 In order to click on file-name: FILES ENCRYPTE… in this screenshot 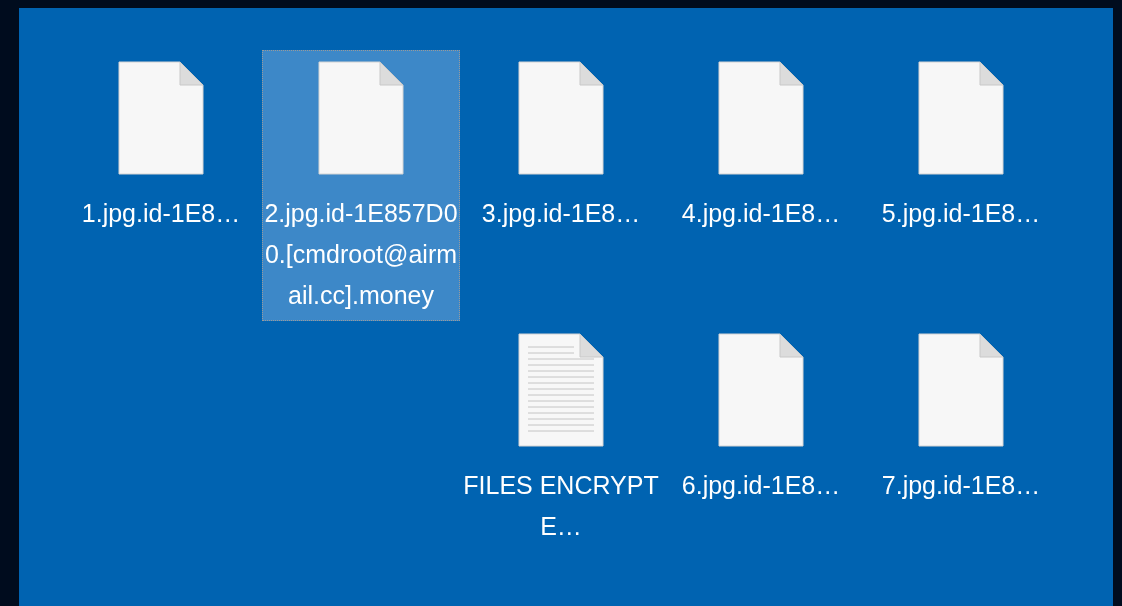, I will do `click(561, 506)`.